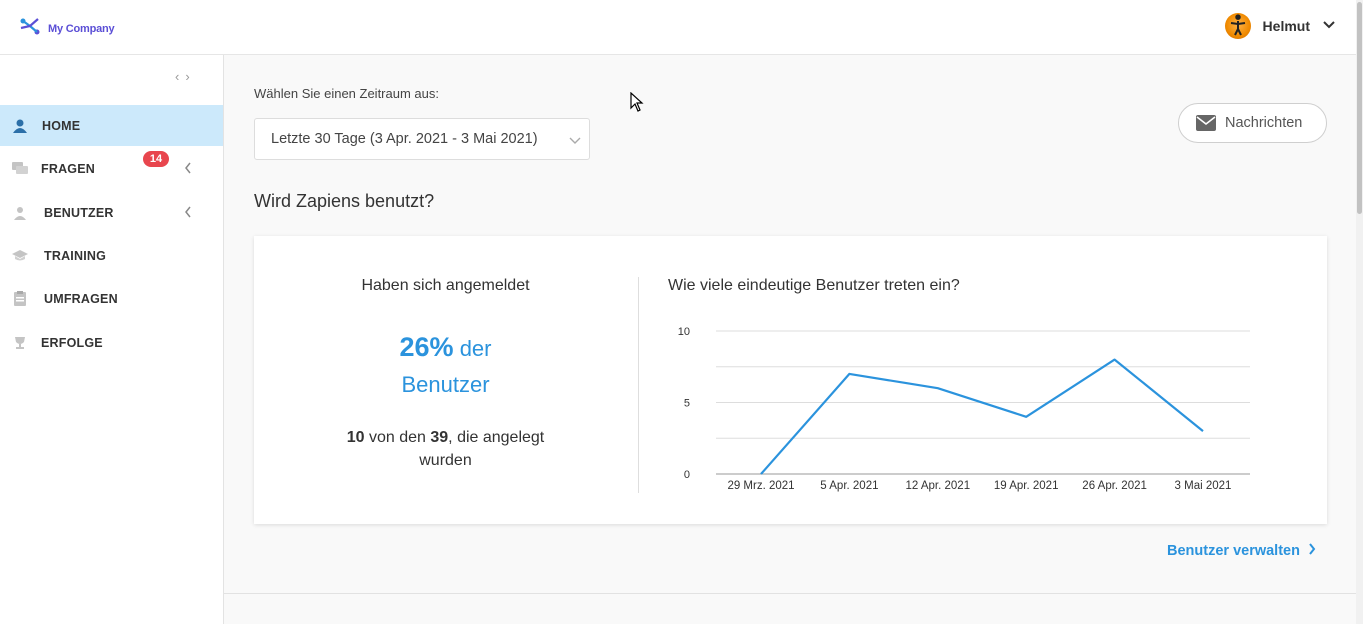 Image resolution: width=1363 pixels, height=624 pixels. I want to click on trophy-icon, so click(20, 343).